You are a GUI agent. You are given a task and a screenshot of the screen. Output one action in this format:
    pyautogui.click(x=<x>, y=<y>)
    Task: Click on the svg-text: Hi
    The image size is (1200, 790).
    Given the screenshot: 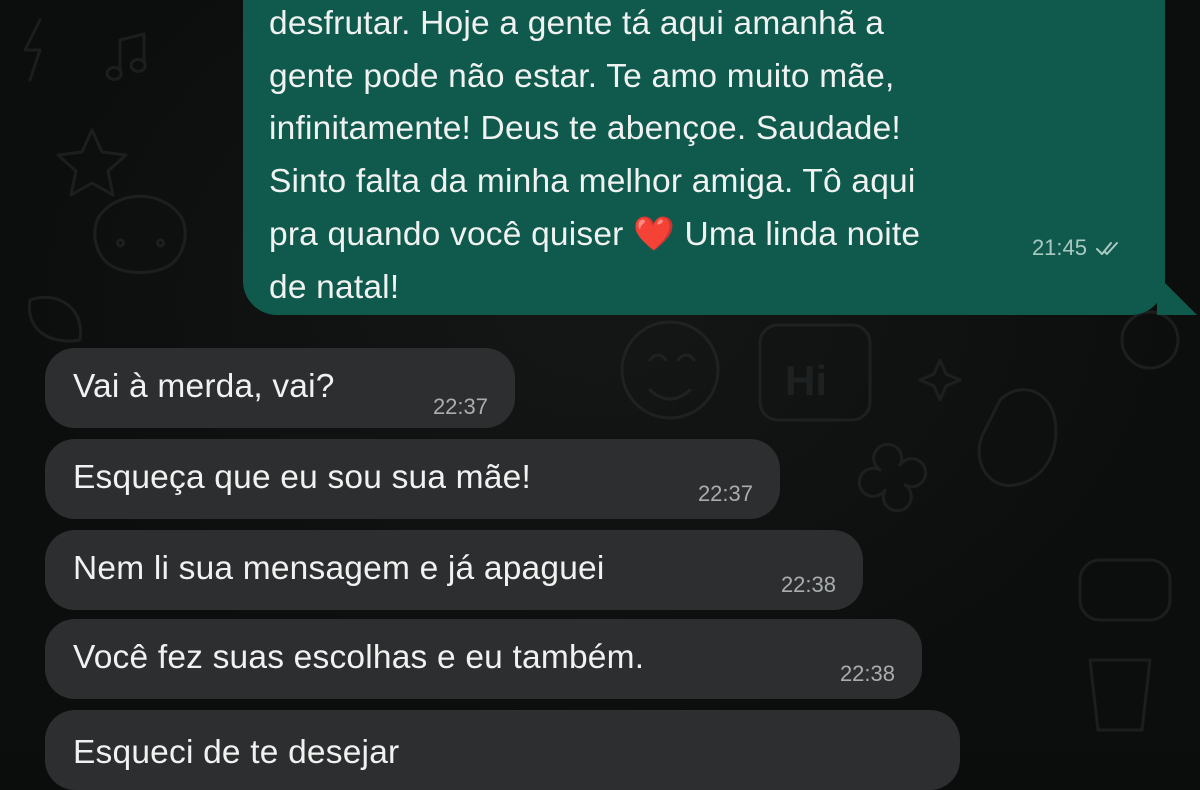 What is the action you would take?
    pyautogui.click(x=806, y=380)
    